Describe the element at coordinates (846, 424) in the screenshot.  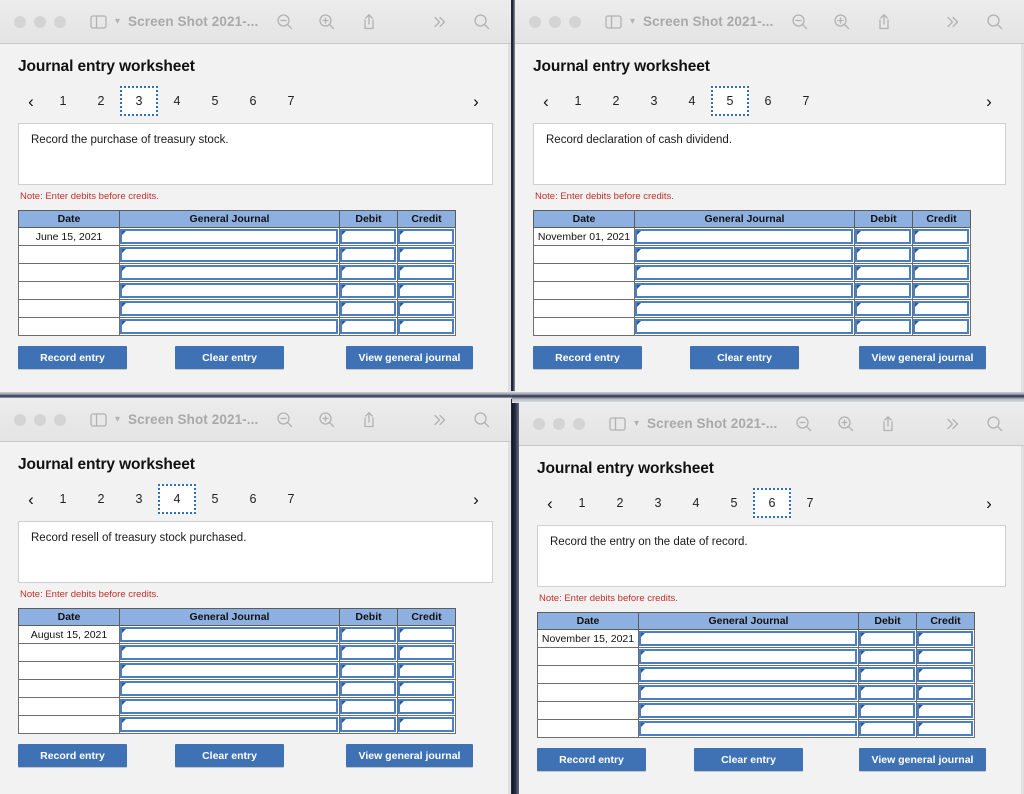
I see `zoom-in-icon` at that location.